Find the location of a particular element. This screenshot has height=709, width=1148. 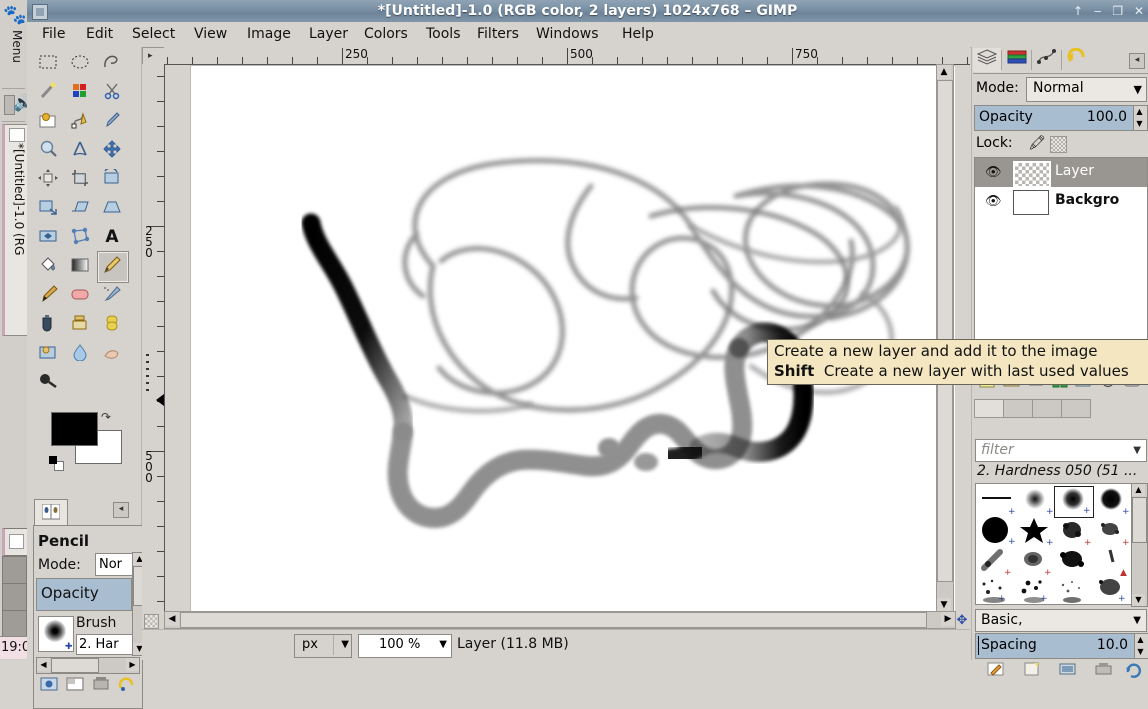

flip-icon is located at coordinates (48, 238).